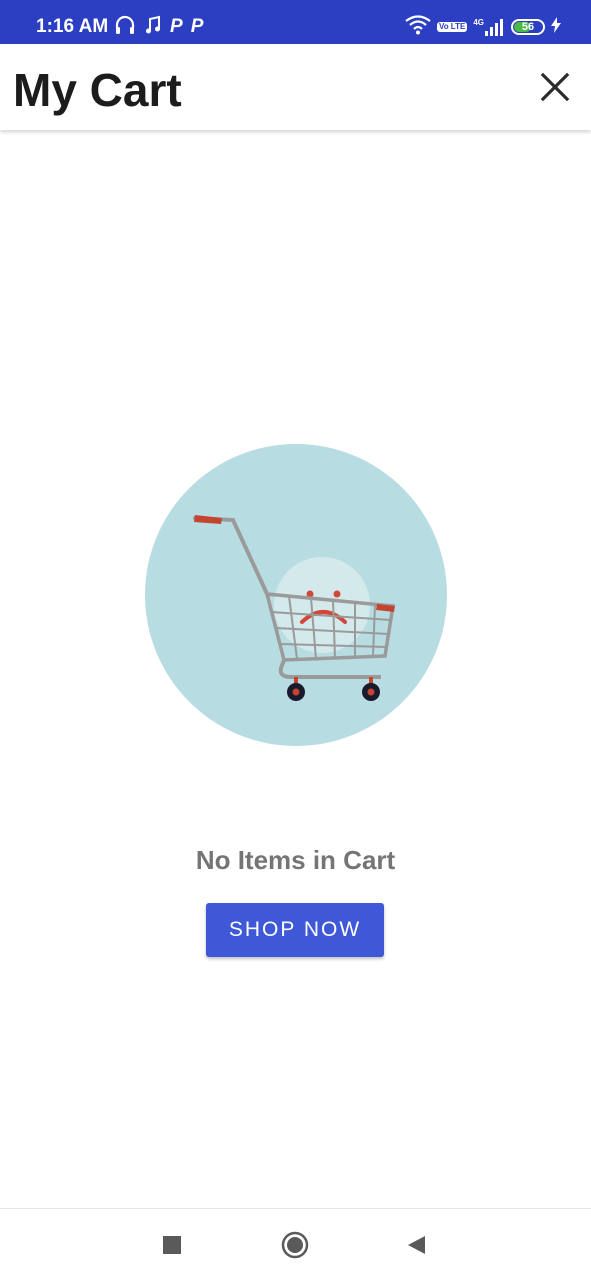 This screenshot has width=591, height=1281. What do you see at coordinates (556, 27) in the screenshot?
I see `charging-icon` at bounding box center [556, 27].